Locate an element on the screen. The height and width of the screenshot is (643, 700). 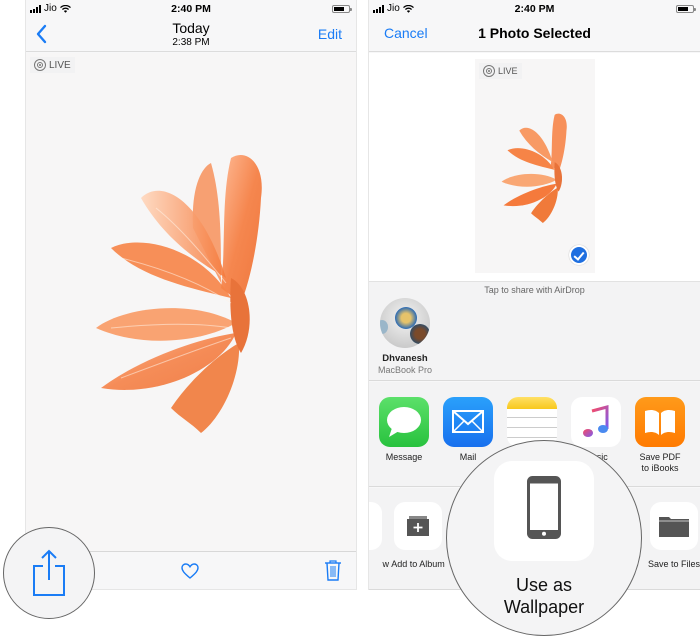
share-button-magnifier is located at coordinates (49, 573).